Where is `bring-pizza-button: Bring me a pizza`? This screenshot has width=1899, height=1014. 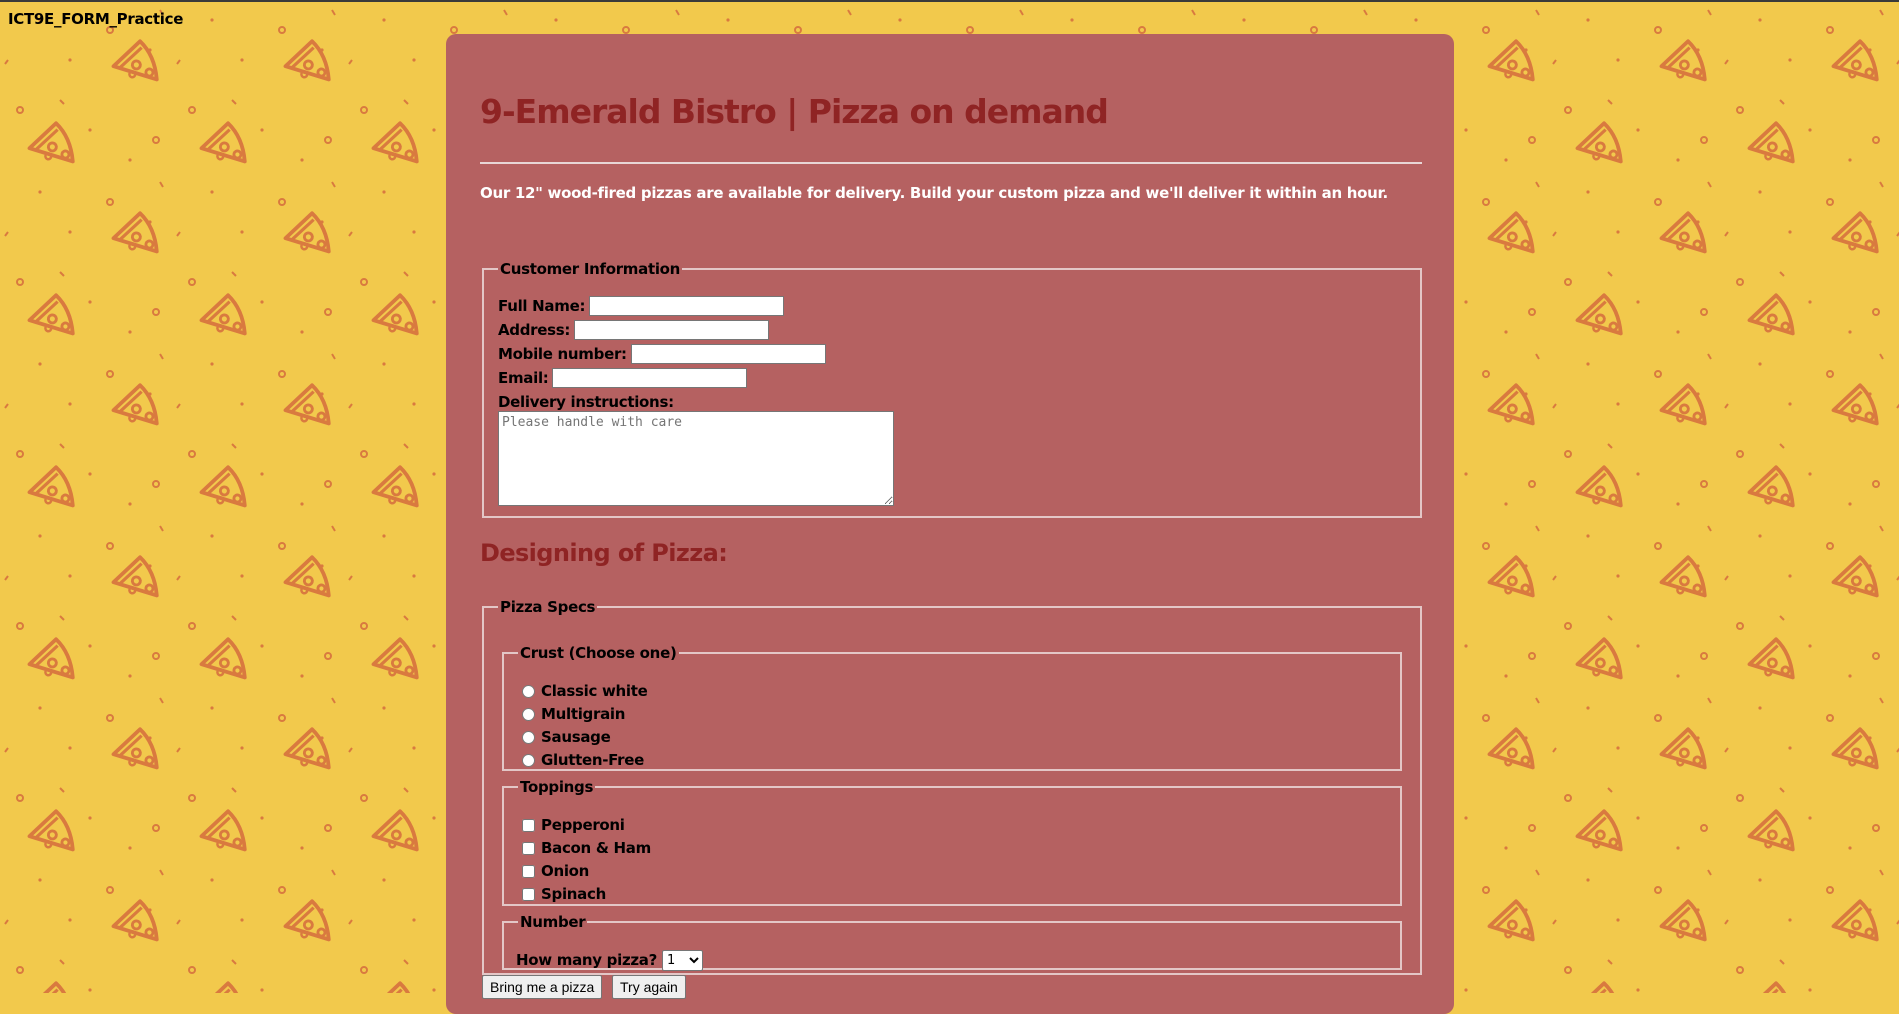
bring-pizza-button: Bring me a pizza is located at coordinates (542, 987).